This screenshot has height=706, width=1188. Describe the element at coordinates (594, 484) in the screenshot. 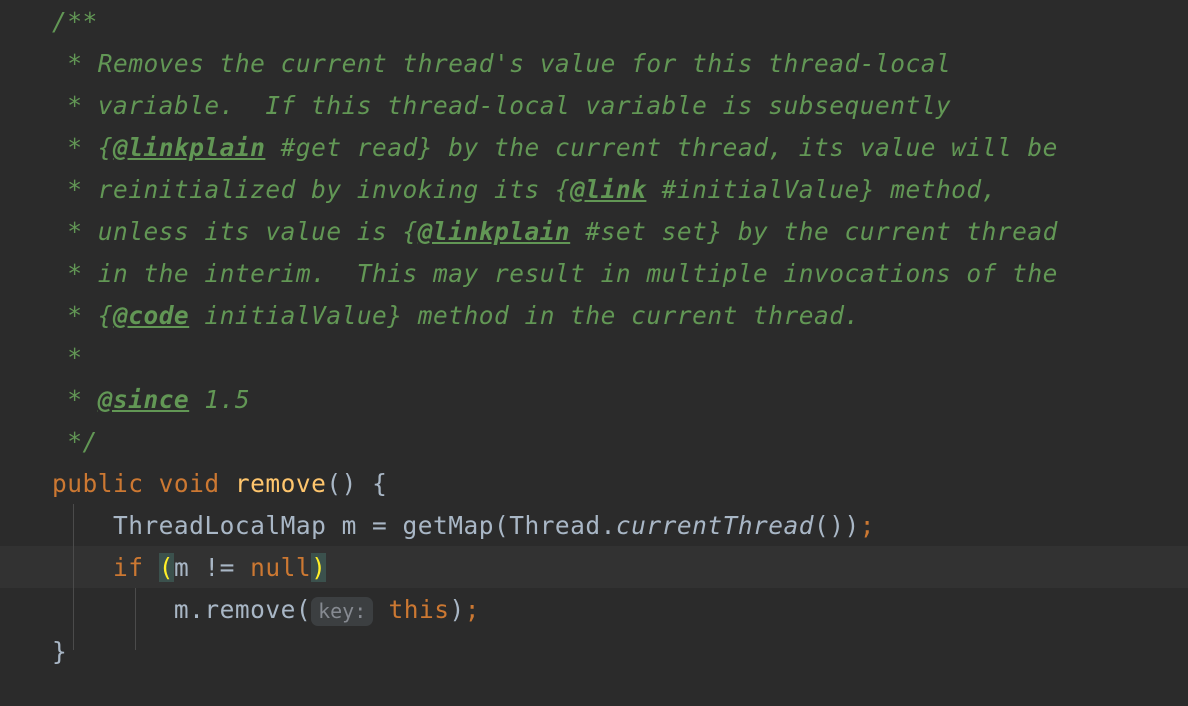

I see `code-line: public void remove() {` at that location.